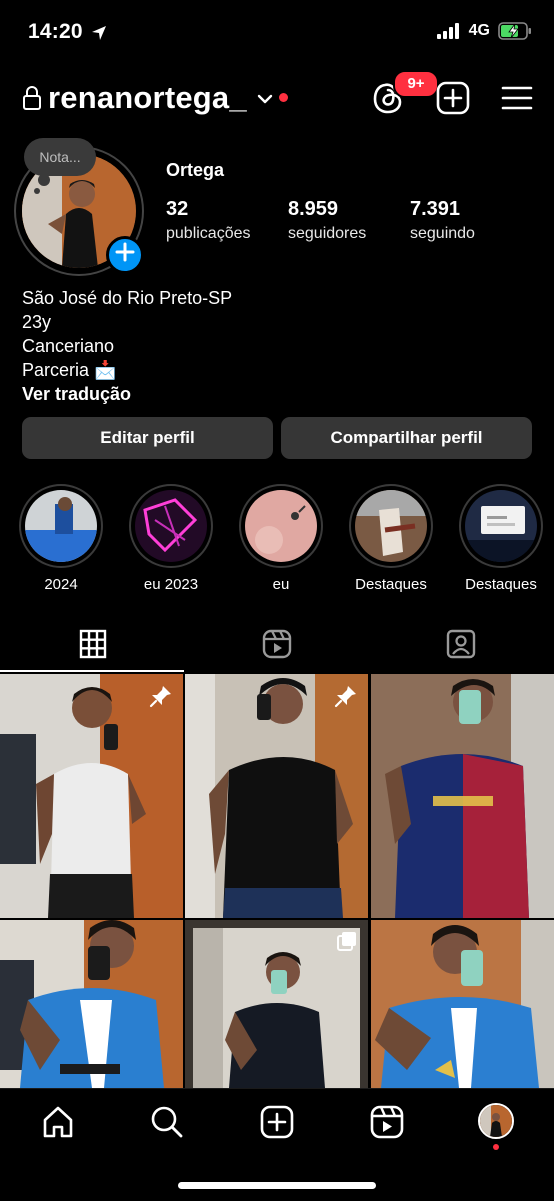  What do you see at coordinates (387, 1122) in the screenshot?
I see `reels-icon` at bounding box center [387, 1122].